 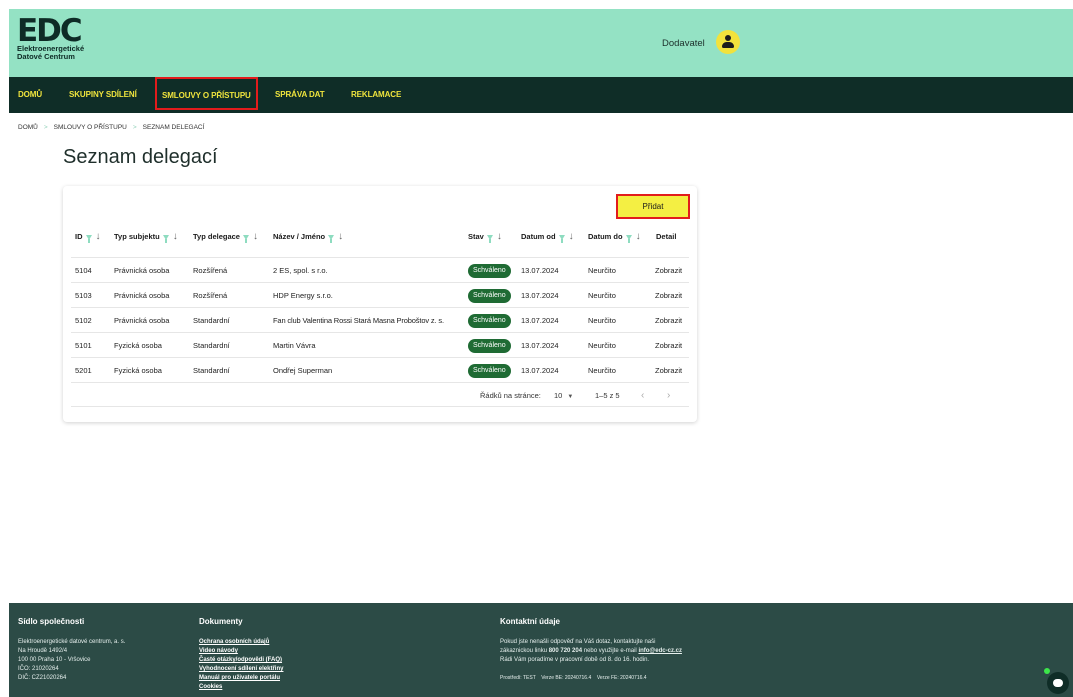 What do you see at coordinates (83, 345) in the screenshot?
I see `cell-id: 5101` at bounding box center [83, 345].